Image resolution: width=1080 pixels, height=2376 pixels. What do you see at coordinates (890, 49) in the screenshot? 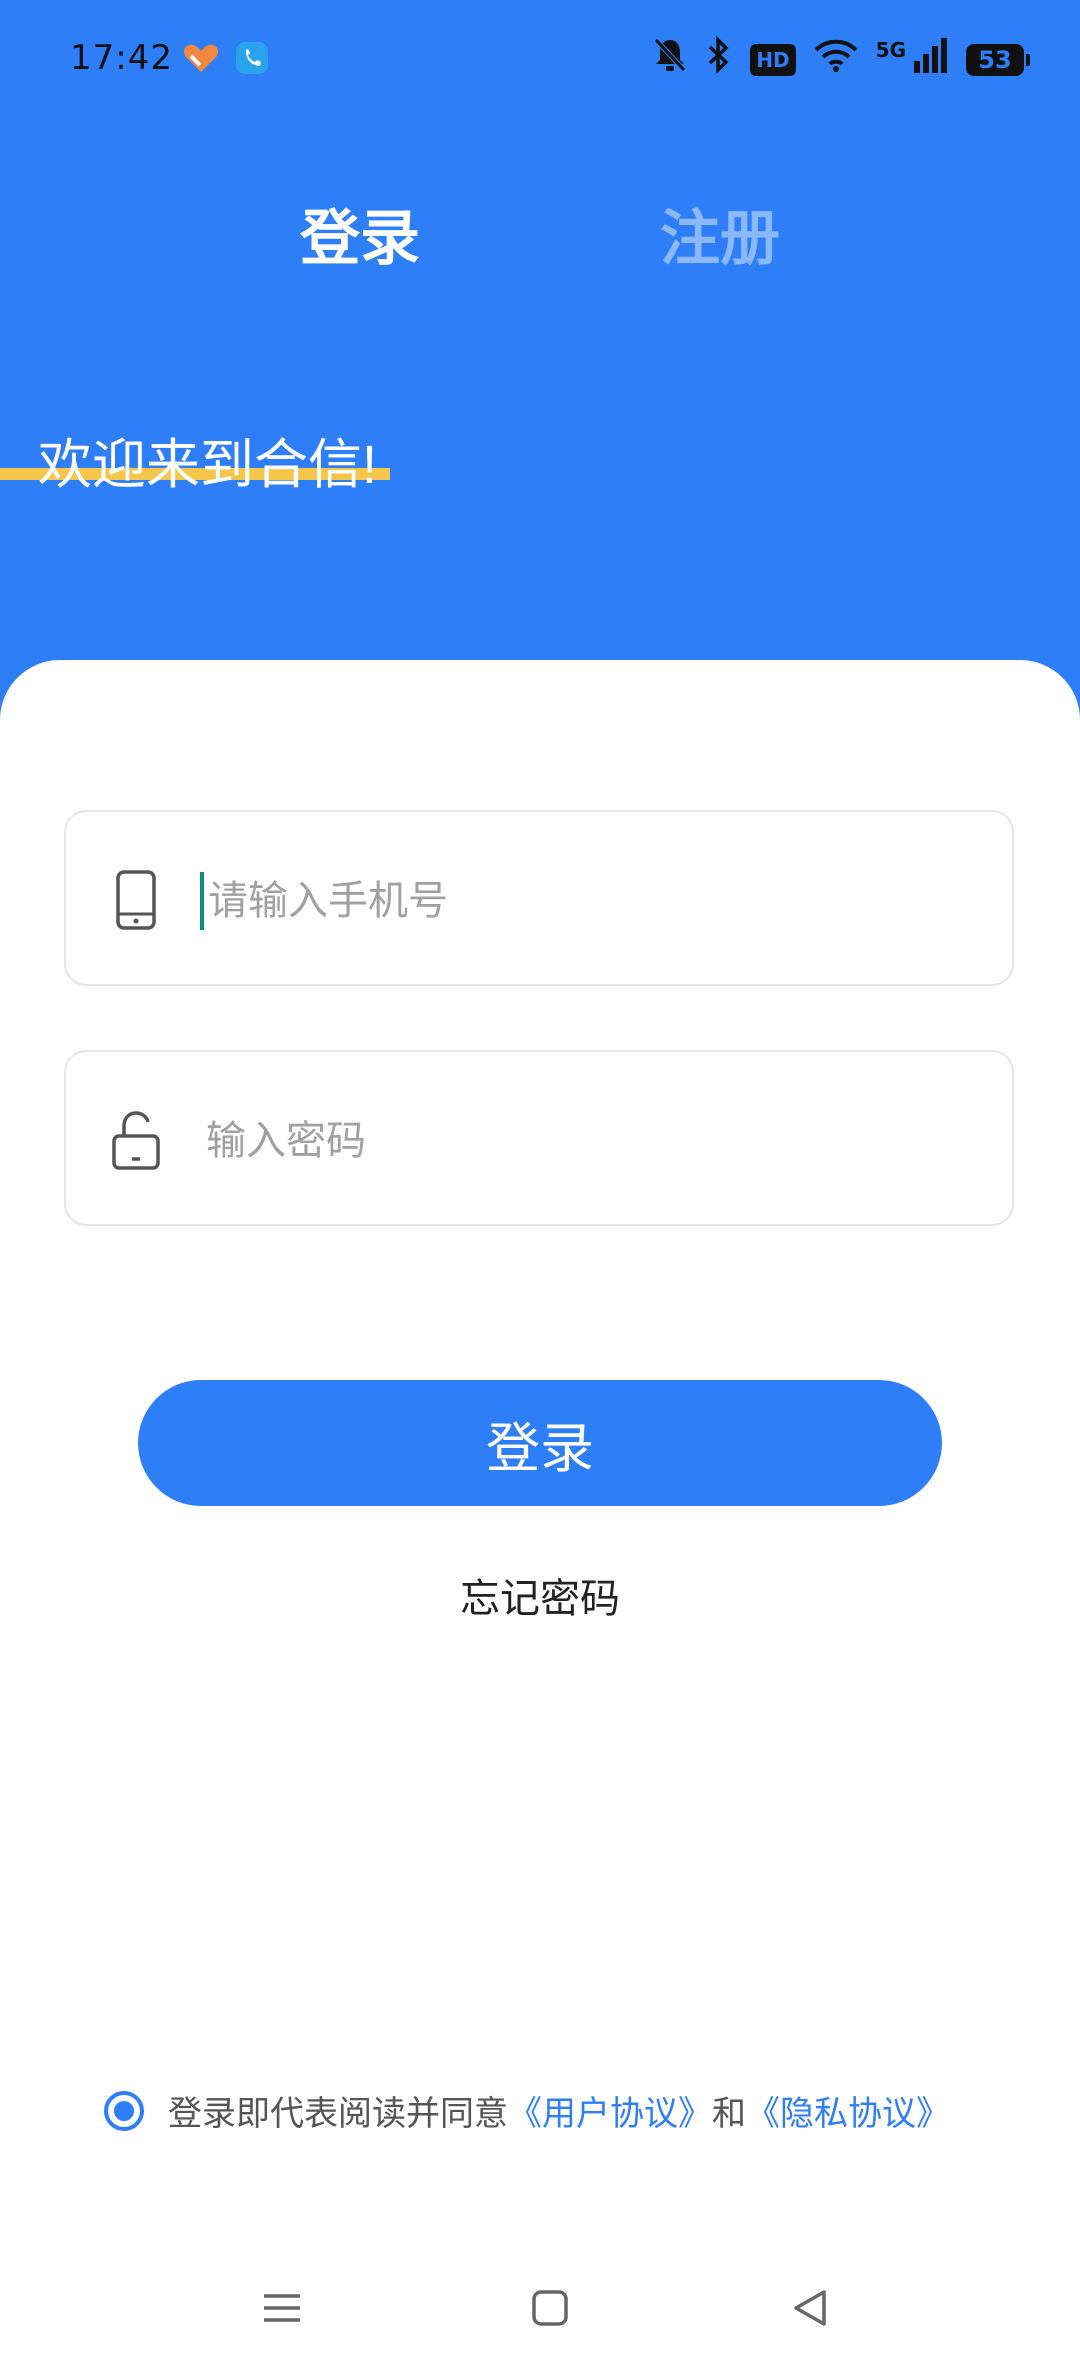
I see `network-type: 5G` at bounding box center [890, 49].